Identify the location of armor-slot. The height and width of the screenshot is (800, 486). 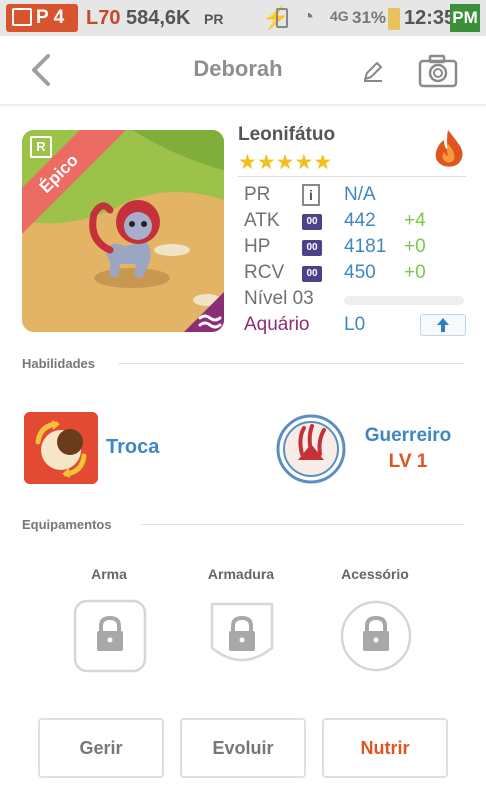
(242, 636).